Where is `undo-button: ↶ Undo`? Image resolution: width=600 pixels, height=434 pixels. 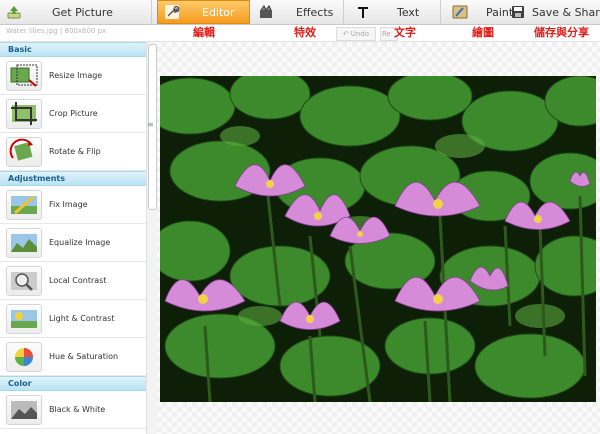
undo-button: ↶ Undo is located at coordinates (356, 34).